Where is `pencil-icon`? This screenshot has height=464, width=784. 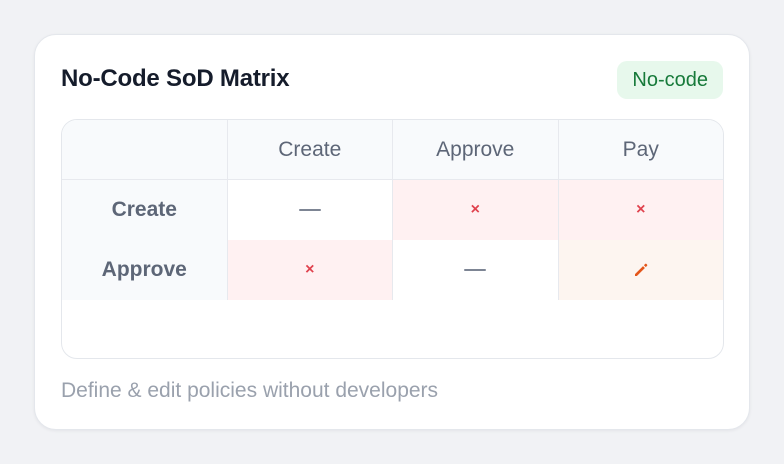
pencil-icon is located at coordinates (641, 269).